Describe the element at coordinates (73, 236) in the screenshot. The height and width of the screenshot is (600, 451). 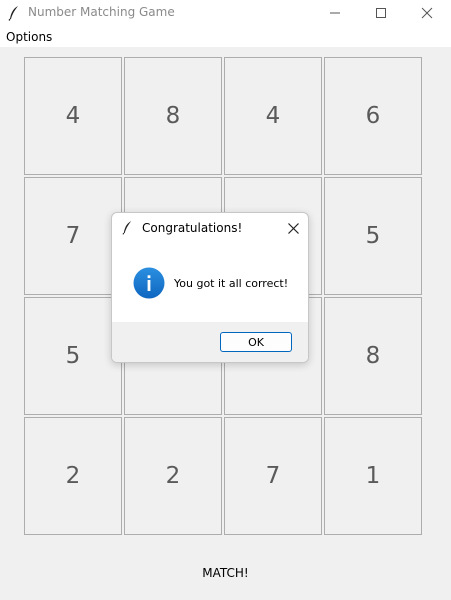
I see `tile-r1-c0: 7` at that location.